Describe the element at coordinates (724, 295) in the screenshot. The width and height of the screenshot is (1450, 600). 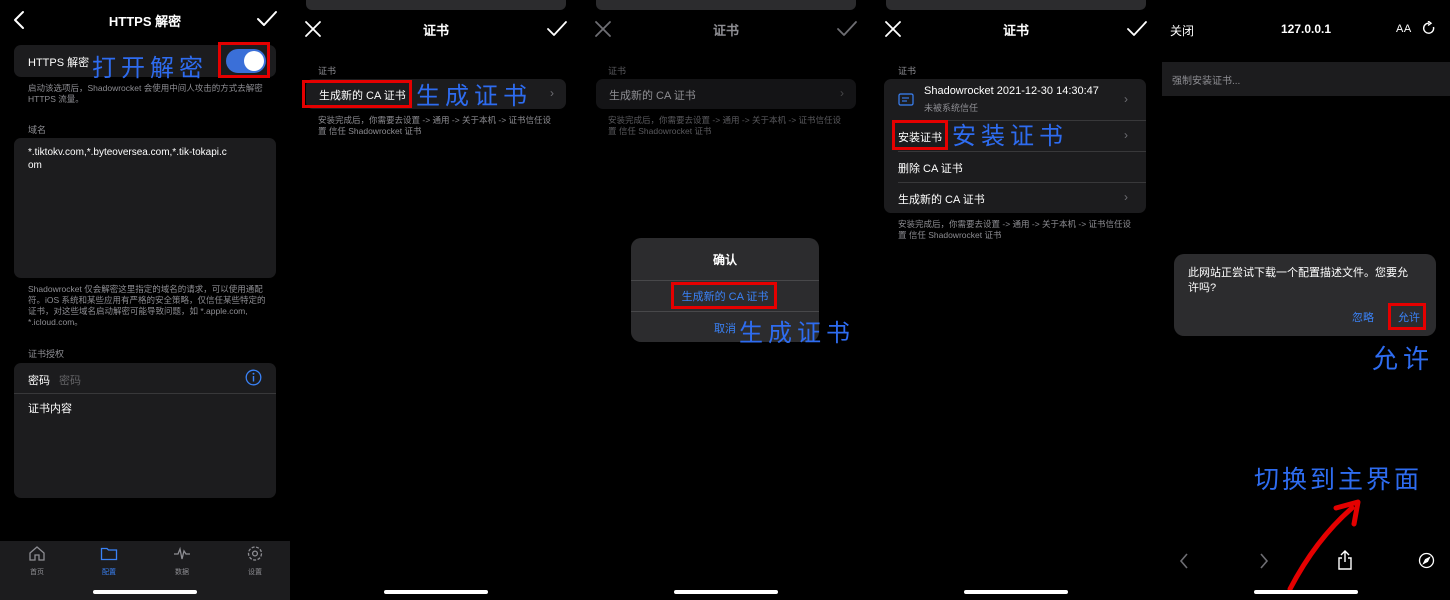
I see `alert-generate-highlight` at that location.